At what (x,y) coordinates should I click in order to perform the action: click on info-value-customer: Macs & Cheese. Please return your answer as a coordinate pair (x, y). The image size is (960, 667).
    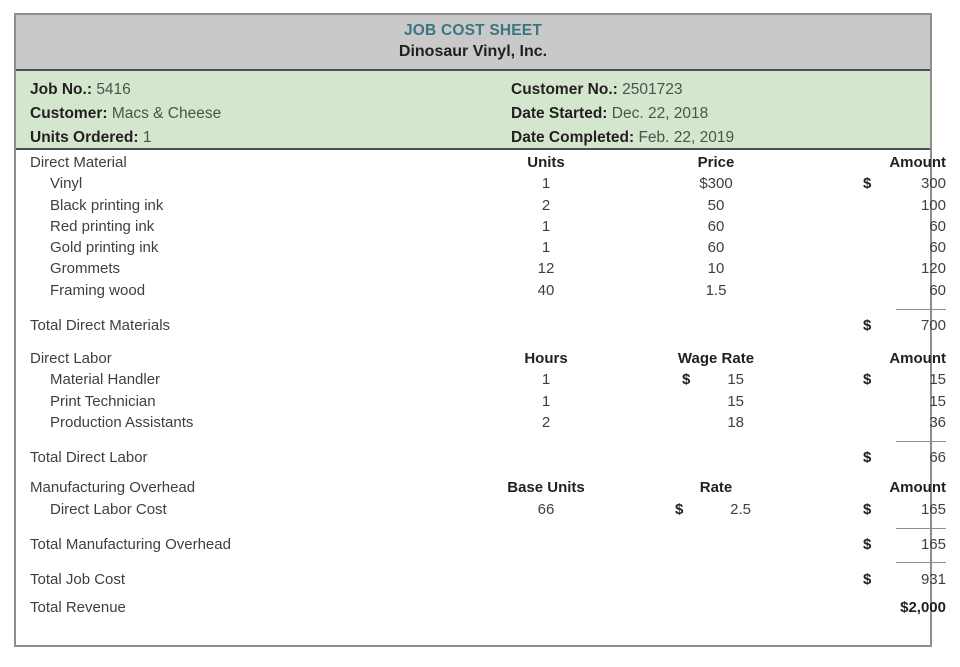
    Looking at the image, I should click on (166, 113).